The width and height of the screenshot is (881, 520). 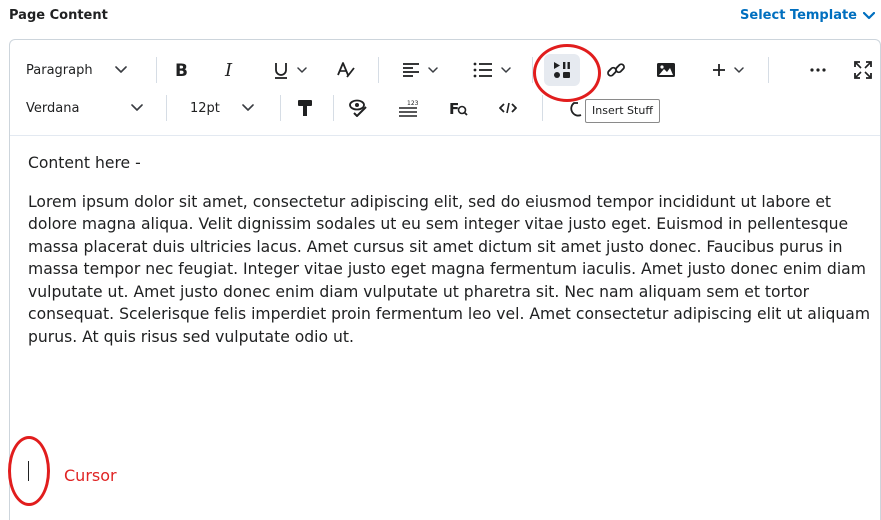 I want to click on accessibility-checker-button, so click(x=358, y=108).